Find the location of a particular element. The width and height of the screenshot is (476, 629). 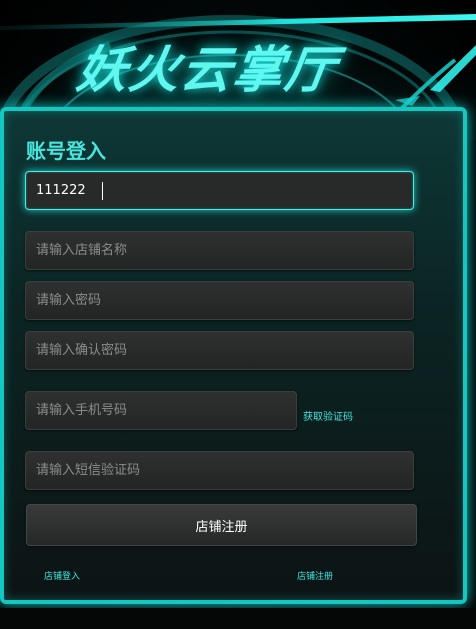

sms-code-field is located at coordinates (219, 470).